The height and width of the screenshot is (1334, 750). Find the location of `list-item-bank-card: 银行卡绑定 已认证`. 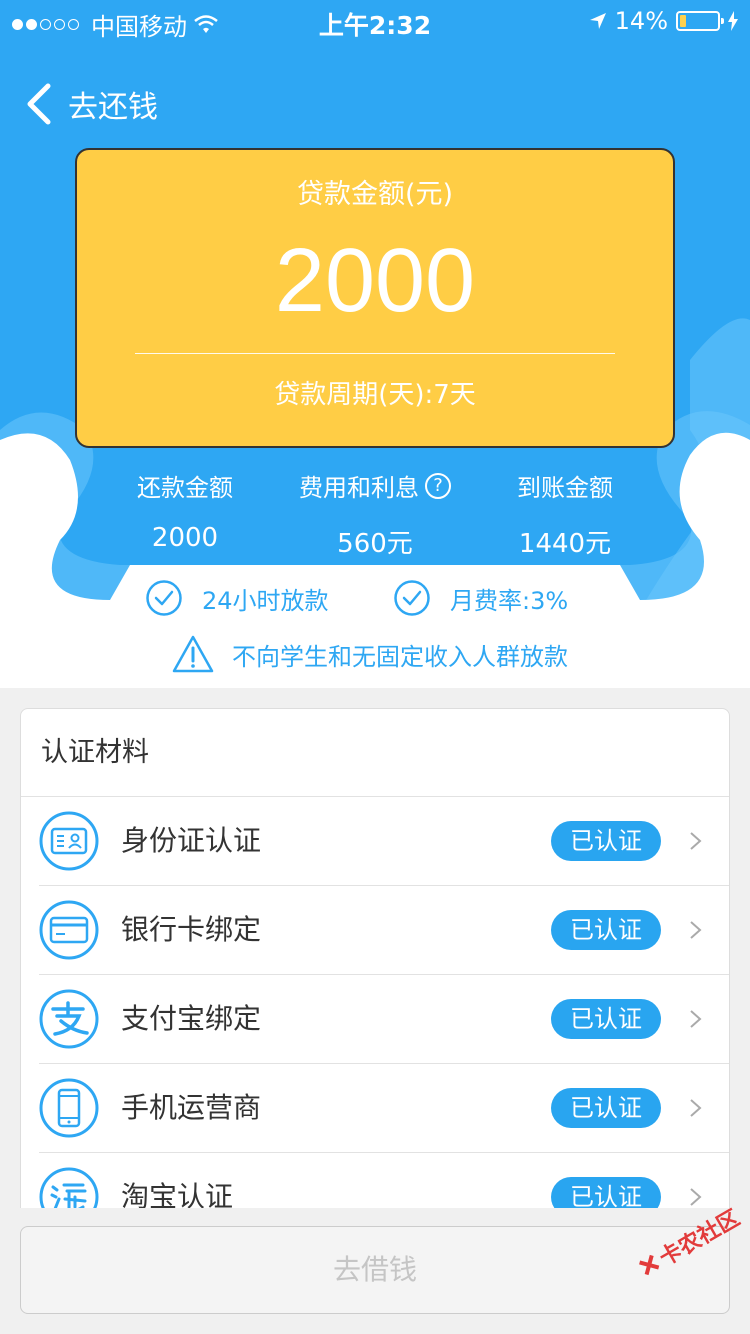

list-item-bank-card: 银行卡绑定 已认证 is located at coordinates (384, 930).